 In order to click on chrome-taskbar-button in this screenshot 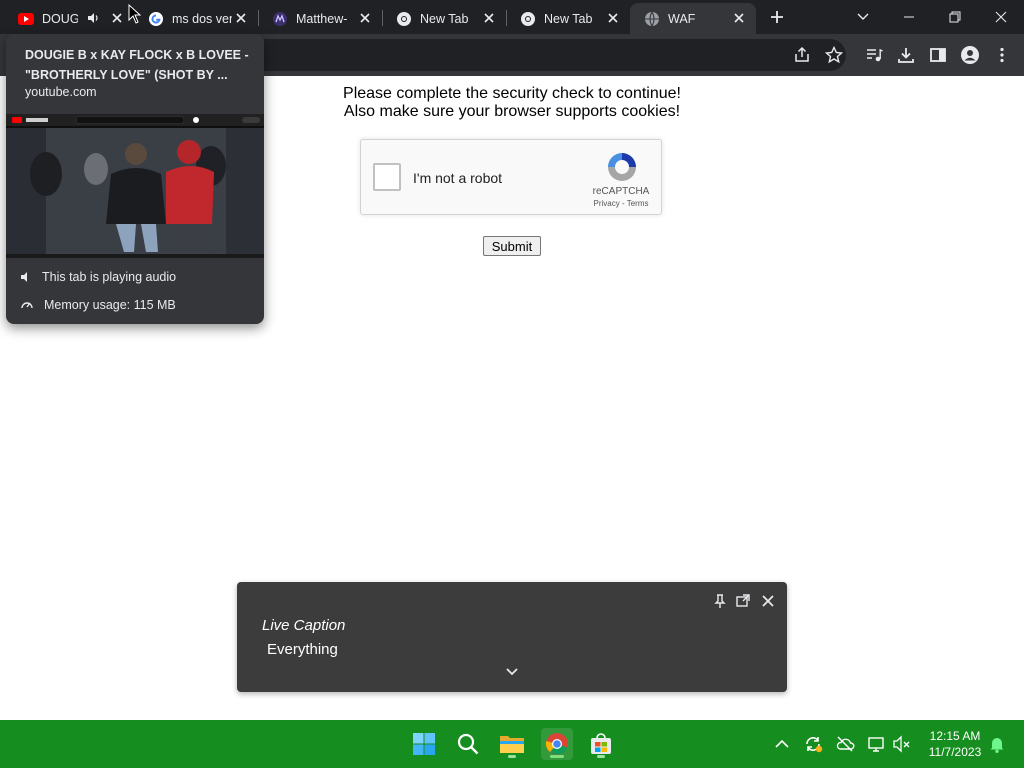, I will do `click(557, 744)`.